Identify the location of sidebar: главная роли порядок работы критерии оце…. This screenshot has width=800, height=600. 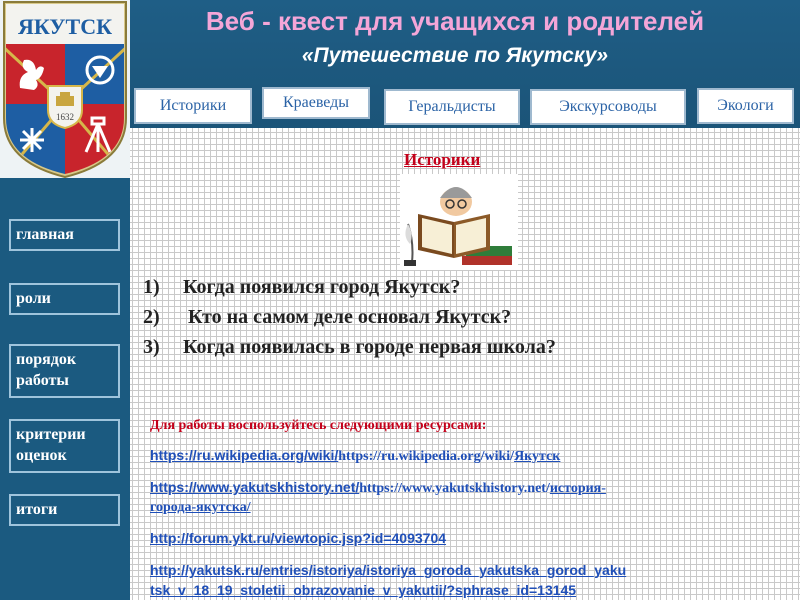
(65, 389).